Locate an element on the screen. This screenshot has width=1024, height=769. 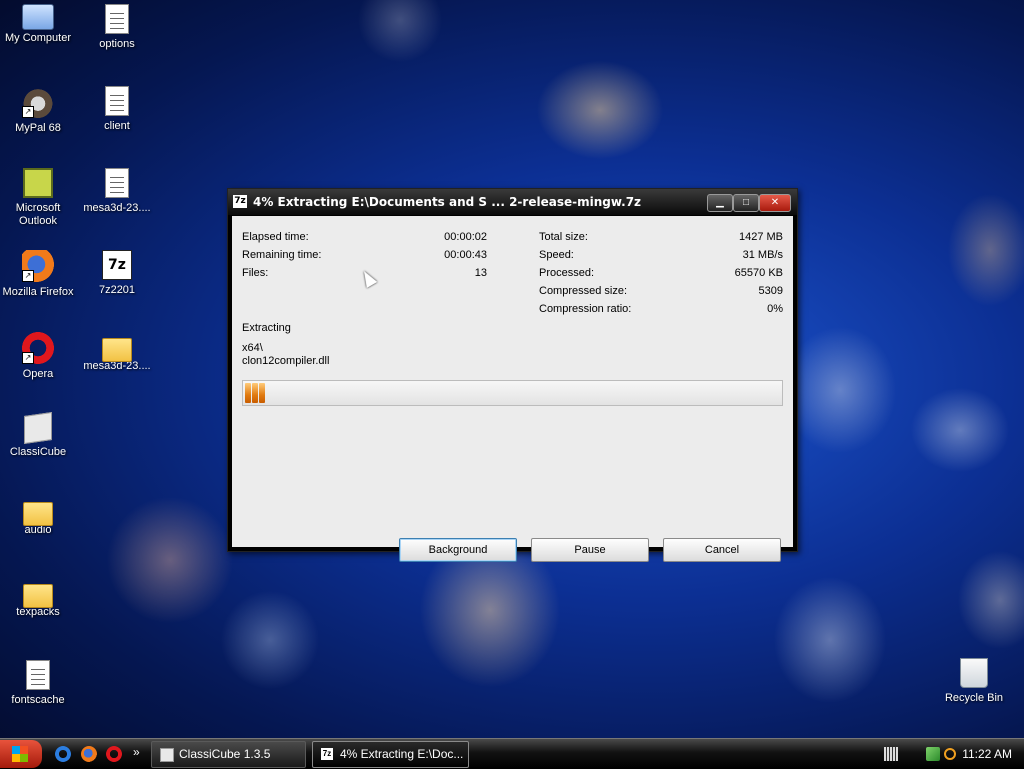
desktop-icon-firefox: ↗ Mozilla Firefox is located at coordinates (38, 274).